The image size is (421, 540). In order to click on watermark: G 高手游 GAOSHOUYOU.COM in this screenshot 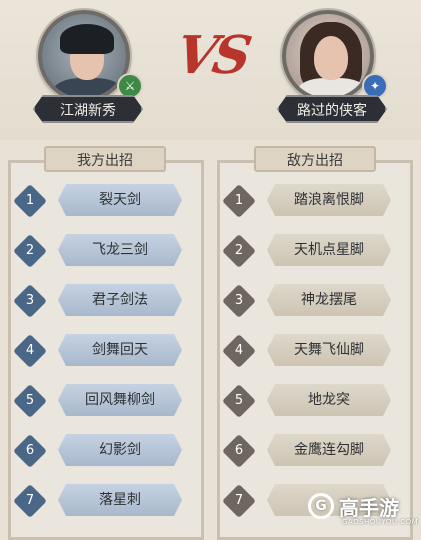, I will do `click(363, 511)`.